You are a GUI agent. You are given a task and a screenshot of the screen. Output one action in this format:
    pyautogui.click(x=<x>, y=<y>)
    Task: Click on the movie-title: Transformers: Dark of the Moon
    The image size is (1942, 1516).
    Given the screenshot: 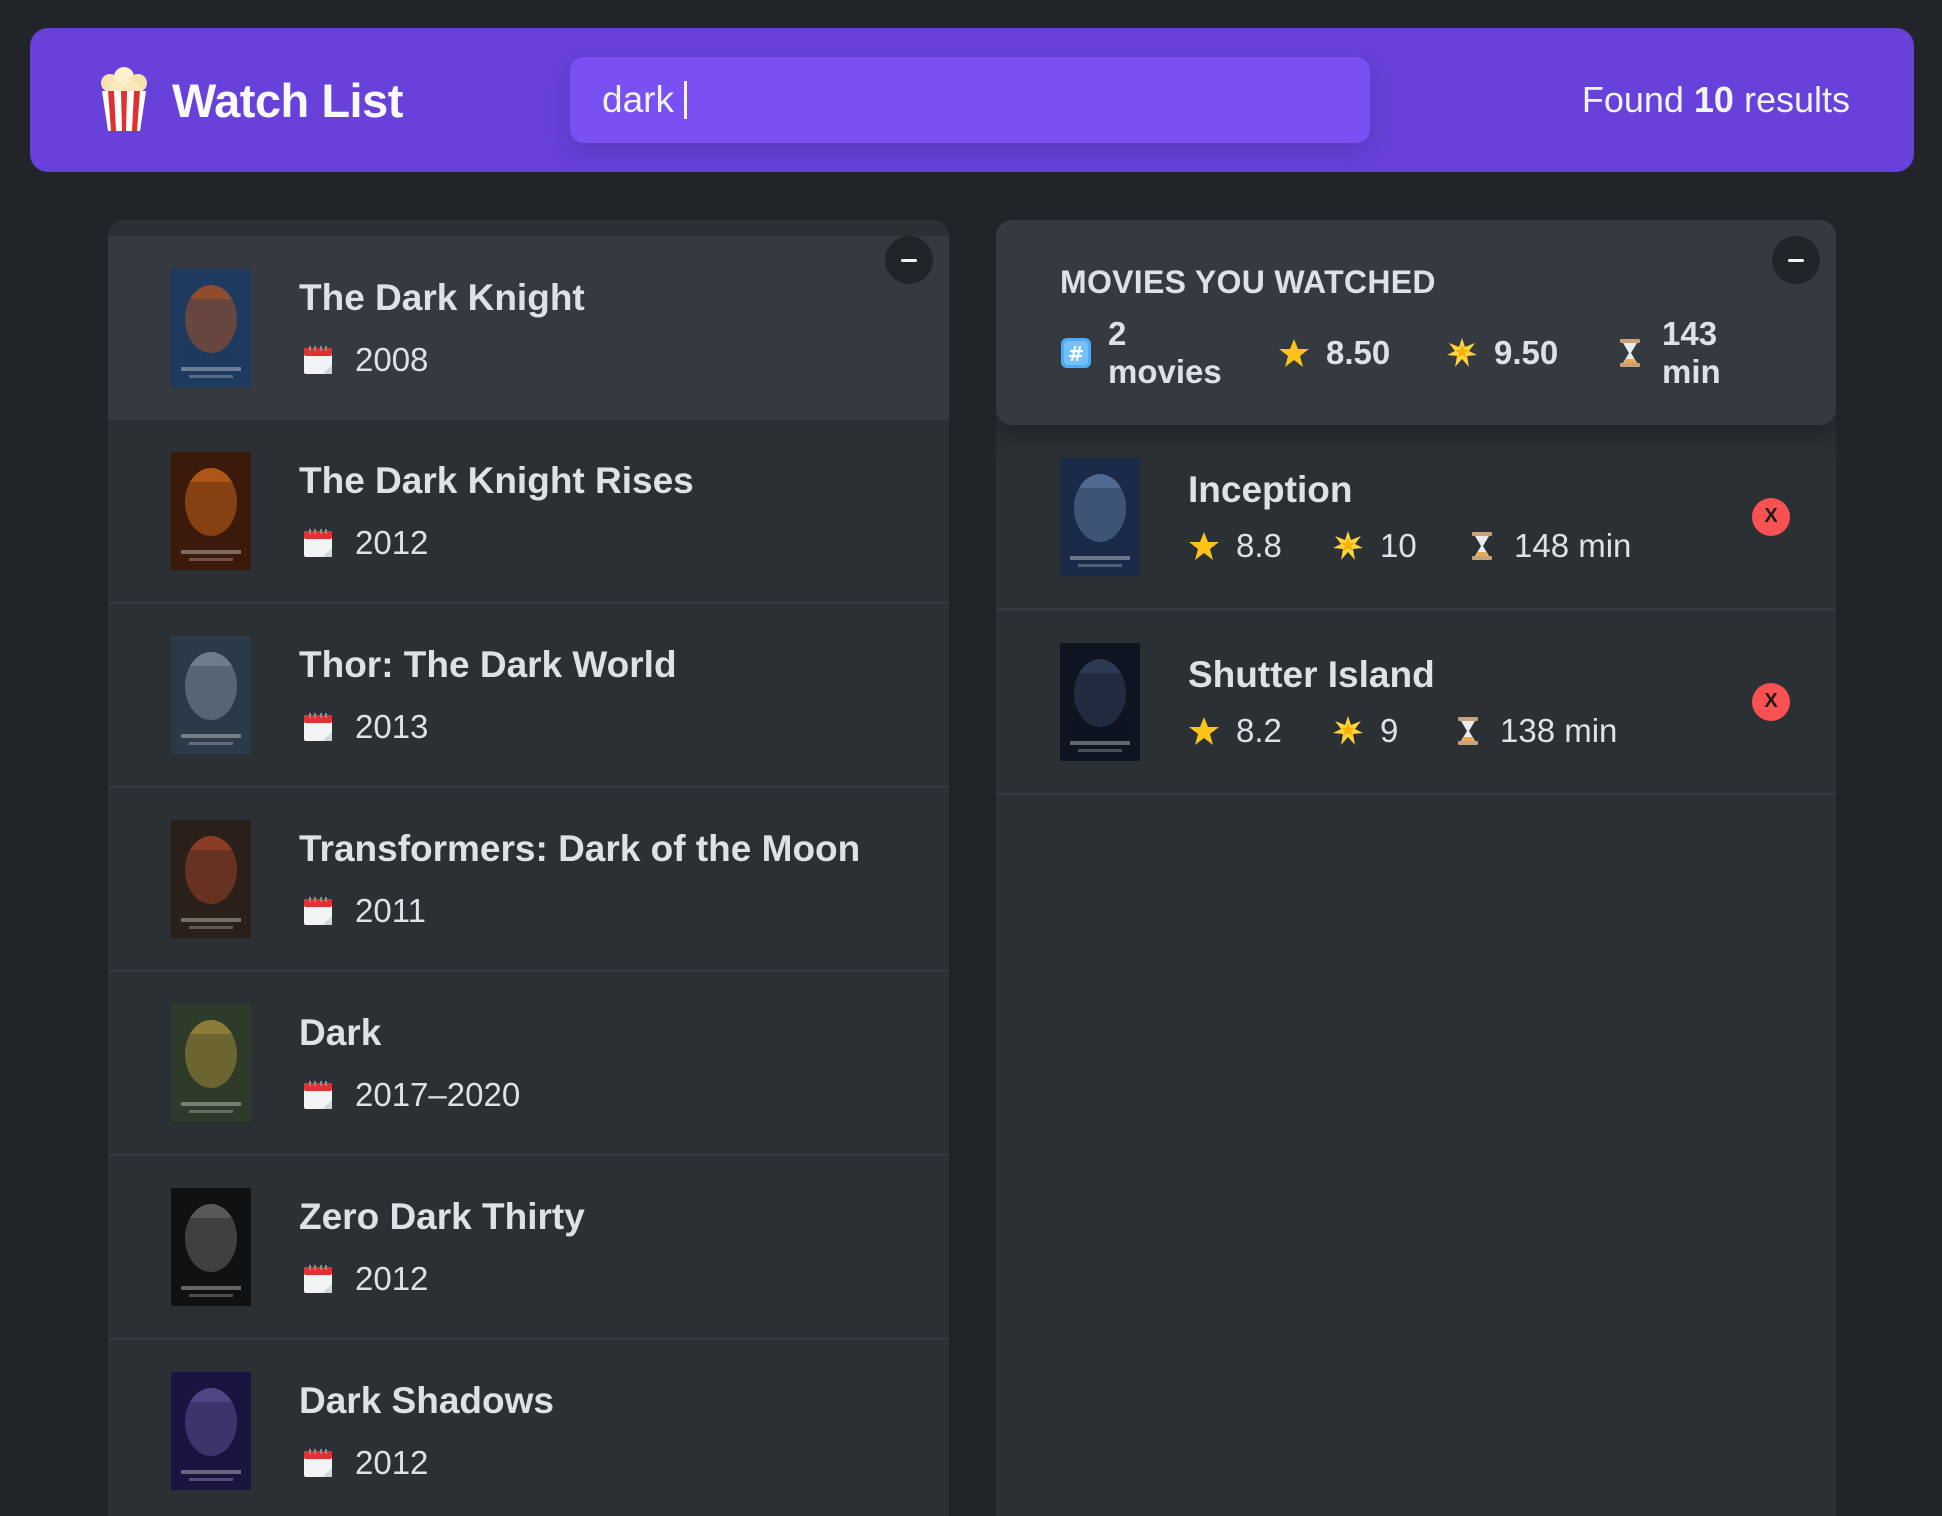 What is the action you would take?
    pyautogui.click(x=580, y=848)
    